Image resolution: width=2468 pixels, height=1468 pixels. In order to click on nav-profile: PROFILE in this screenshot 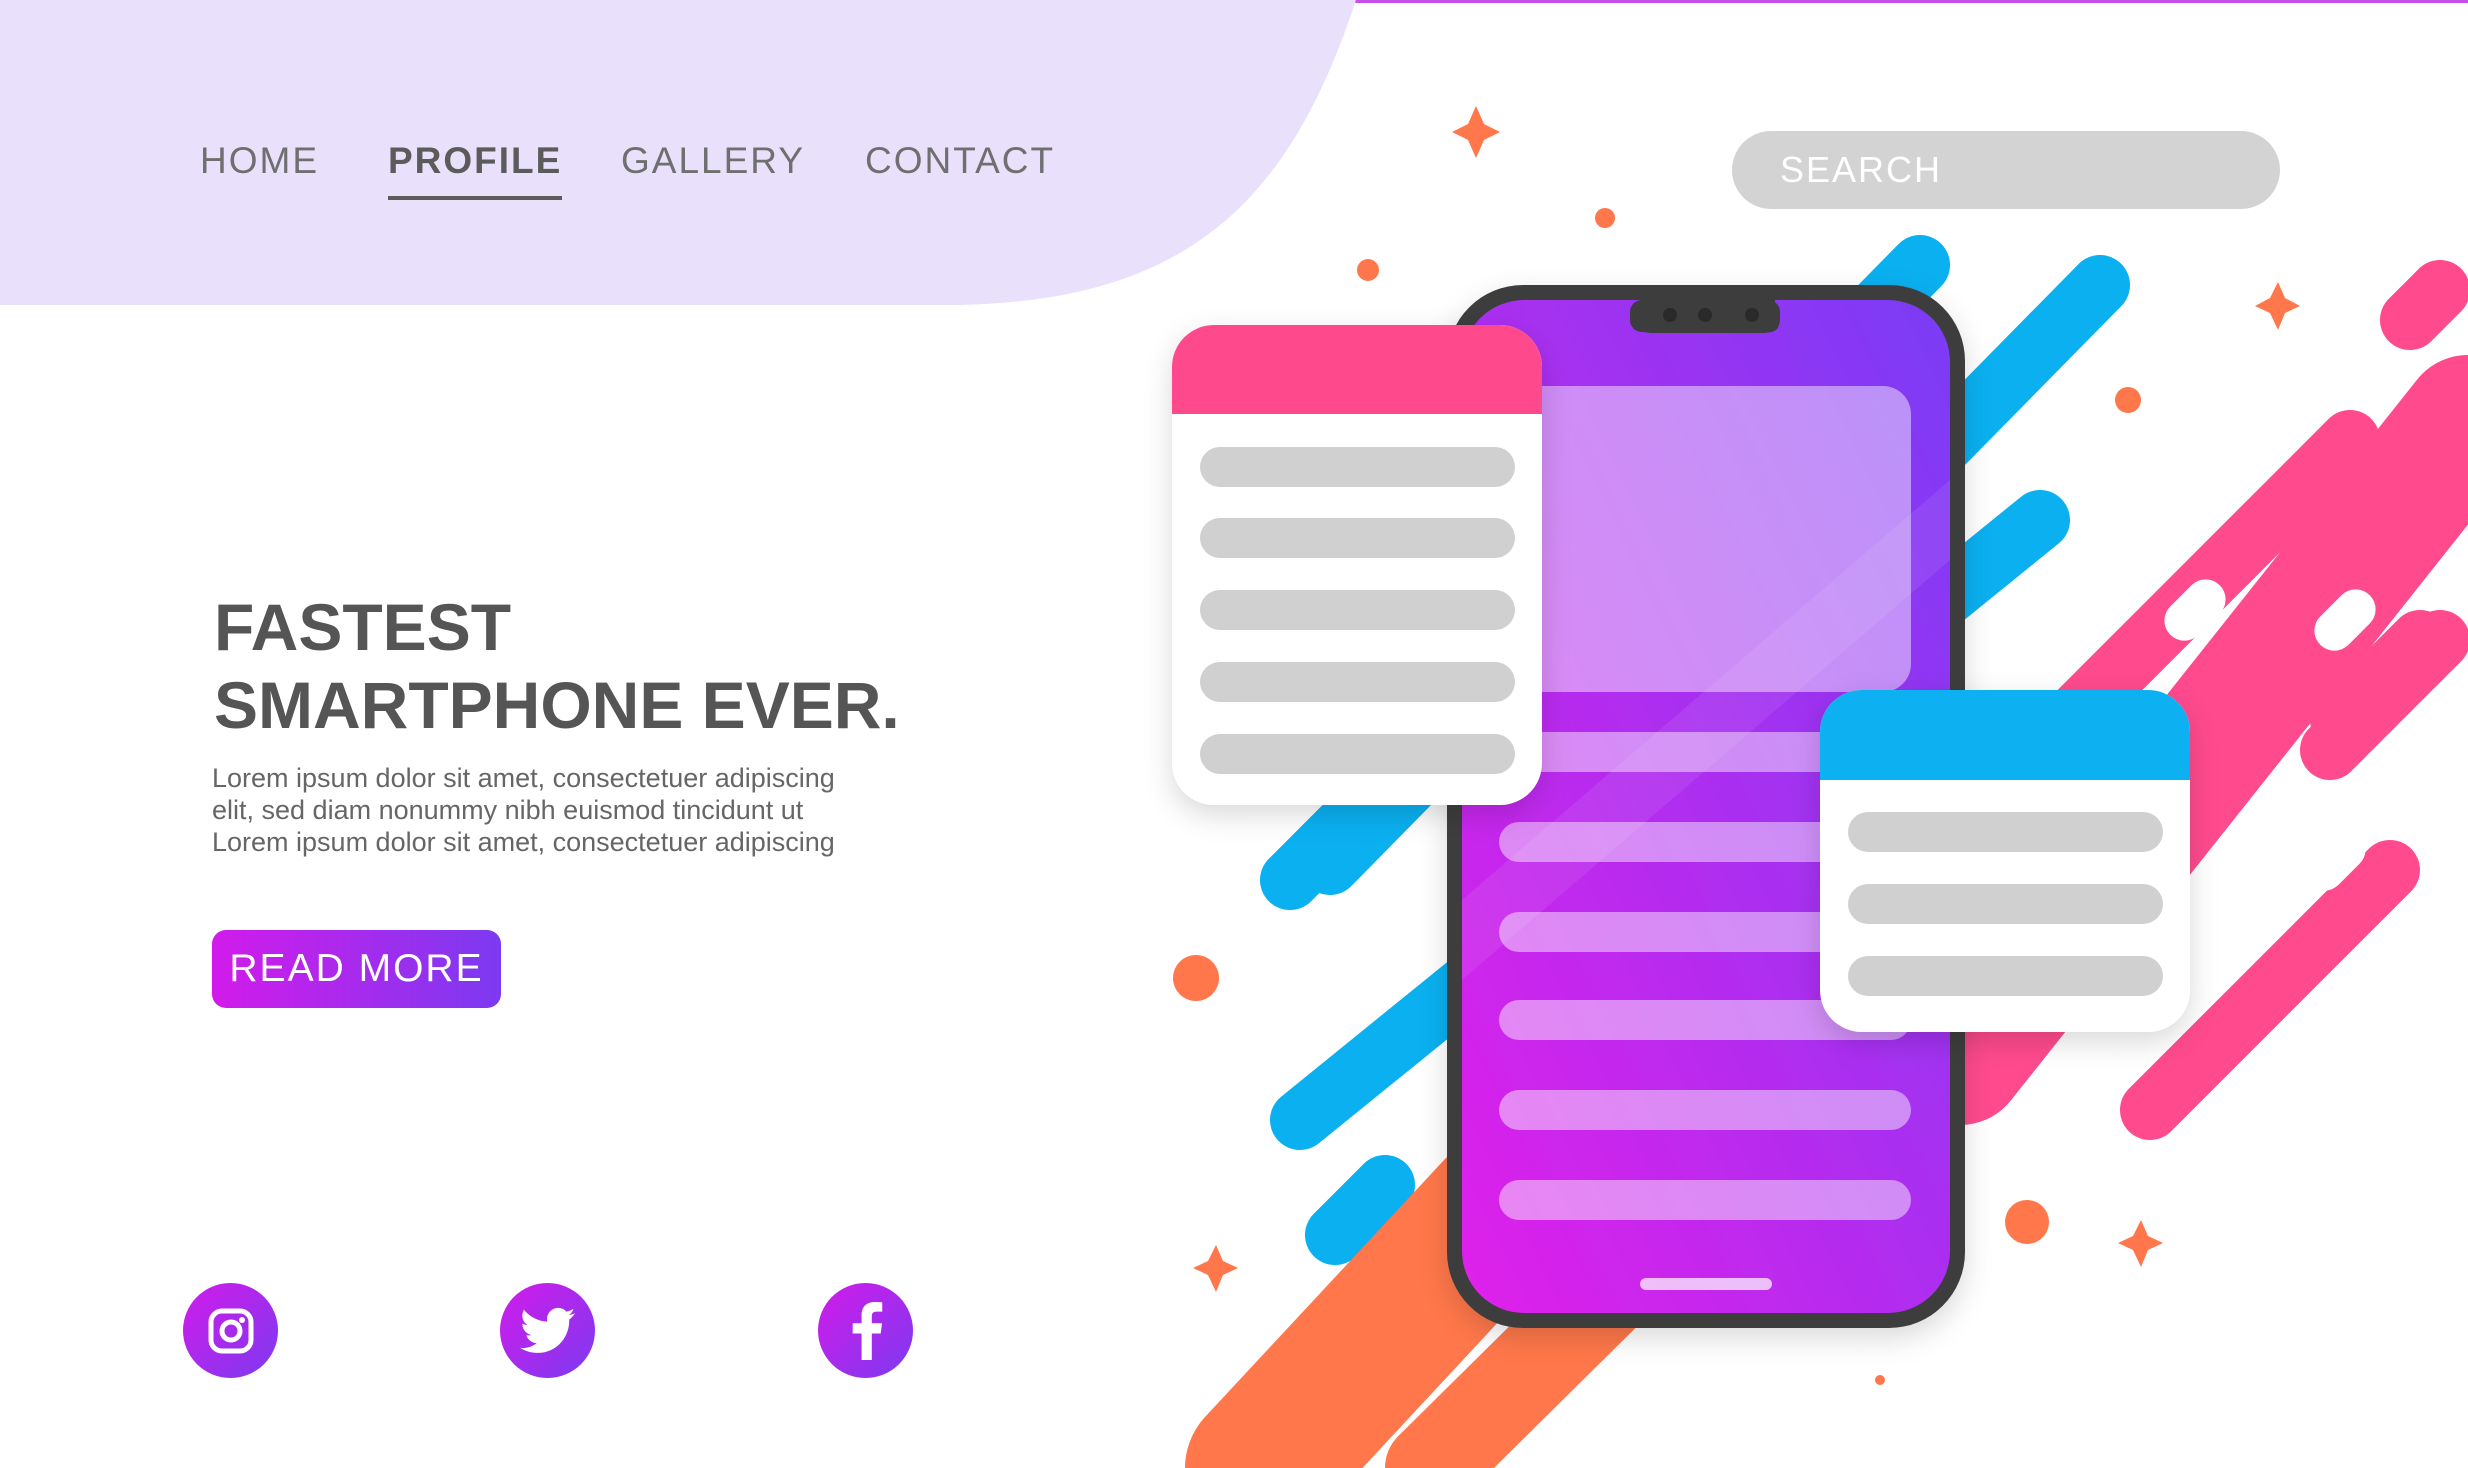, I will do `click(475, 170)`.